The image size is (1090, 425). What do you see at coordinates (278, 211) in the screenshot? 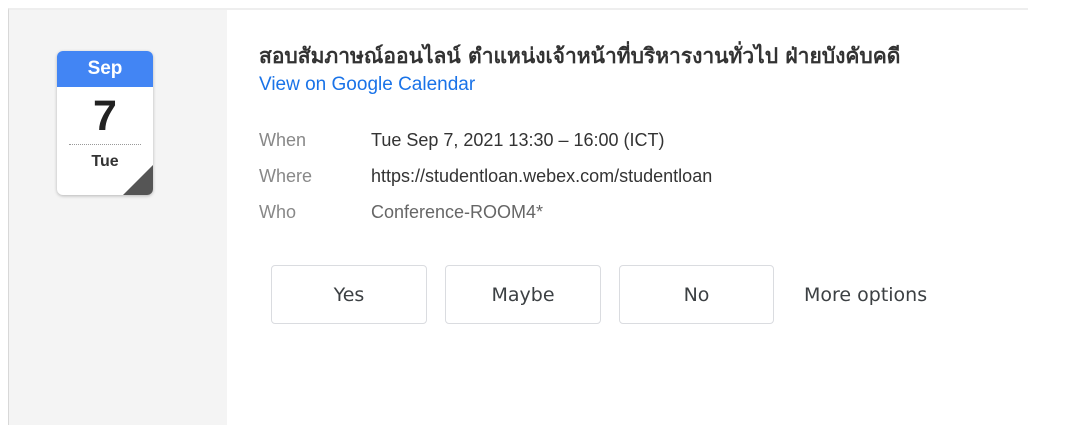
I see `who-label: Who` at bounding box center [278, 211].